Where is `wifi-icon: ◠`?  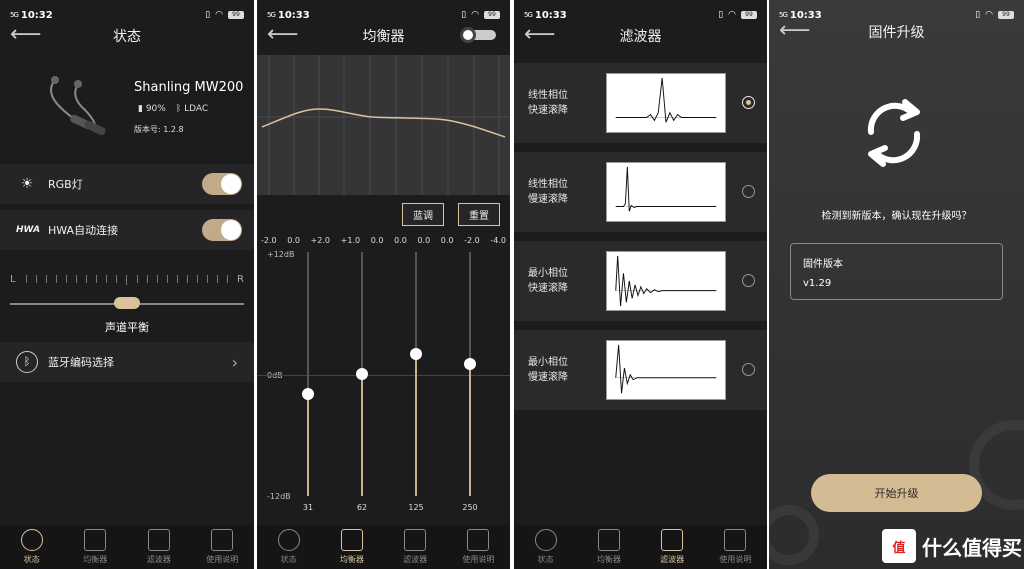 wifi-icon: ◠ is located at coordinates (732, 15).